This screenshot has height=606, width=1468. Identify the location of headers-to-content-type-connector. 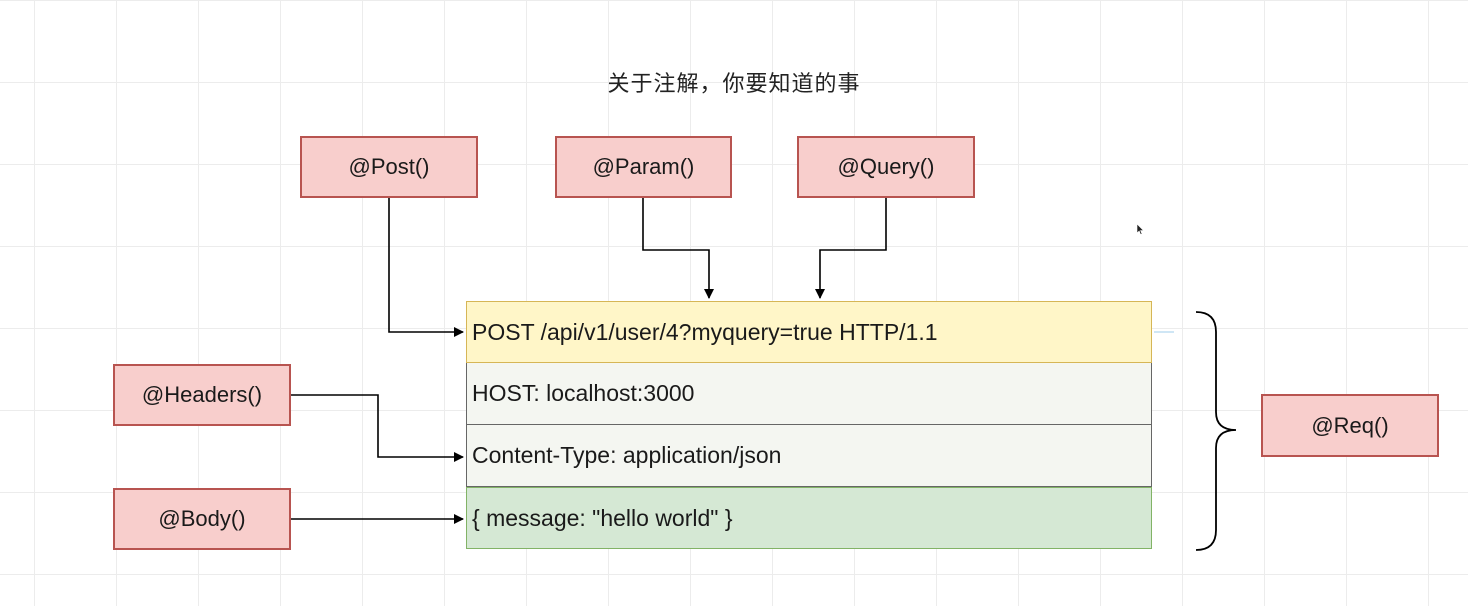
(377, 428).